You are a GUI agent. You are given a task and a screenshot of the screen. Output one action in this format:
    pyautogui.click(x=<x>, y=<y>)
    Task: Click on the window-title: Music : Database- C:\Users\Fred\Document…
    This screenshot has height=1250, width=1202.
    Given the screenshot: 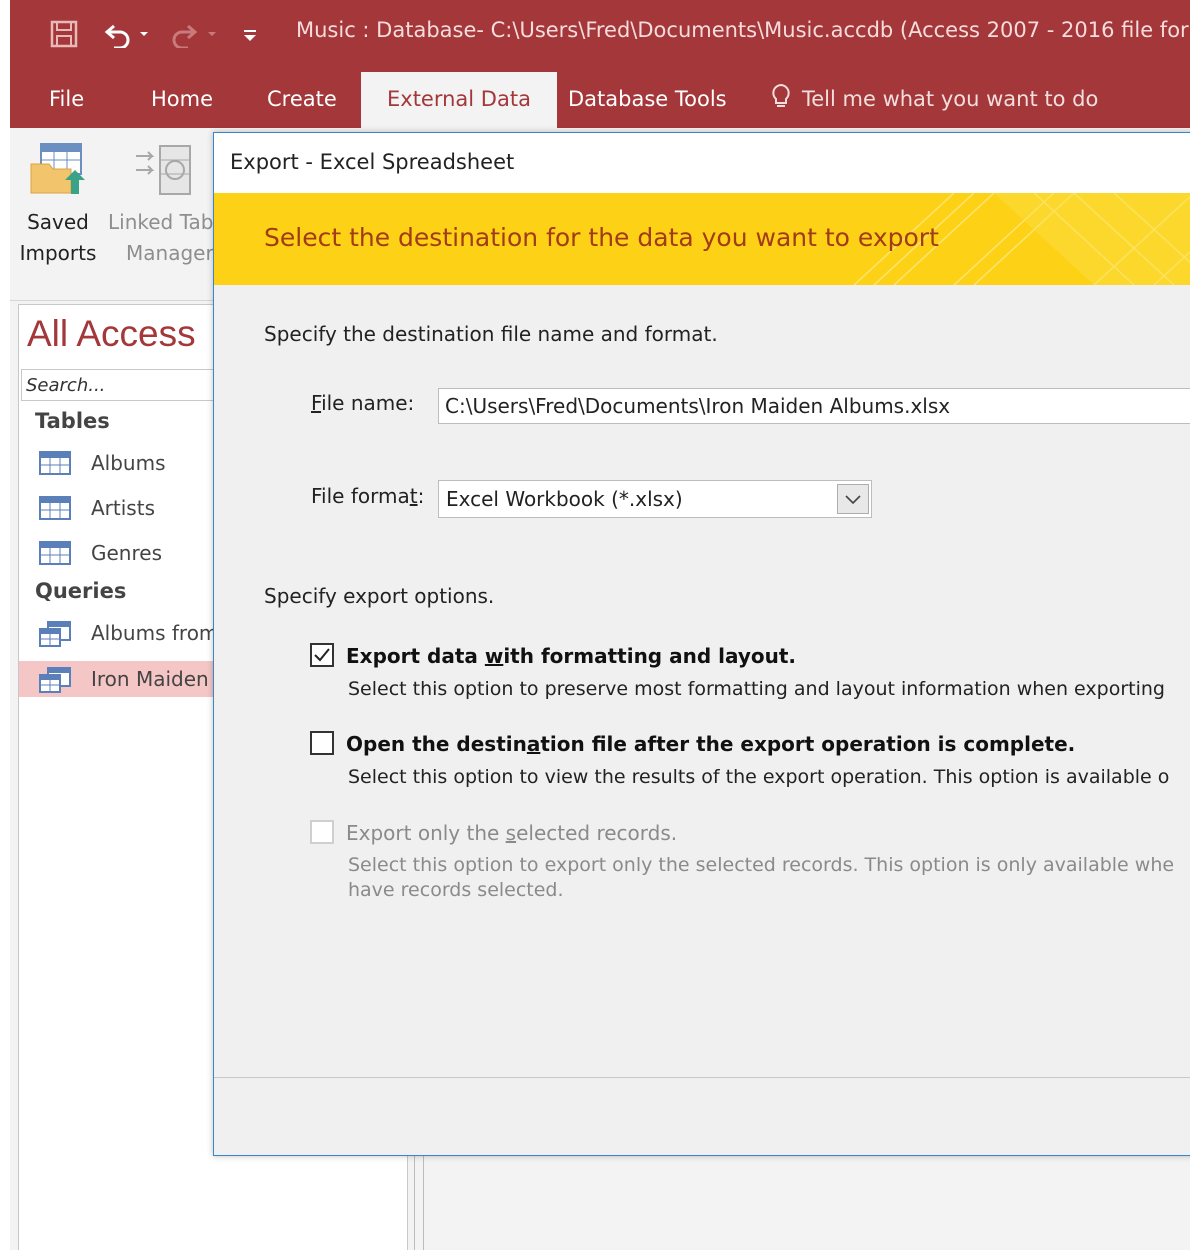 What is the action you would take?
    pyautogui.click(x=743, y=30)
    